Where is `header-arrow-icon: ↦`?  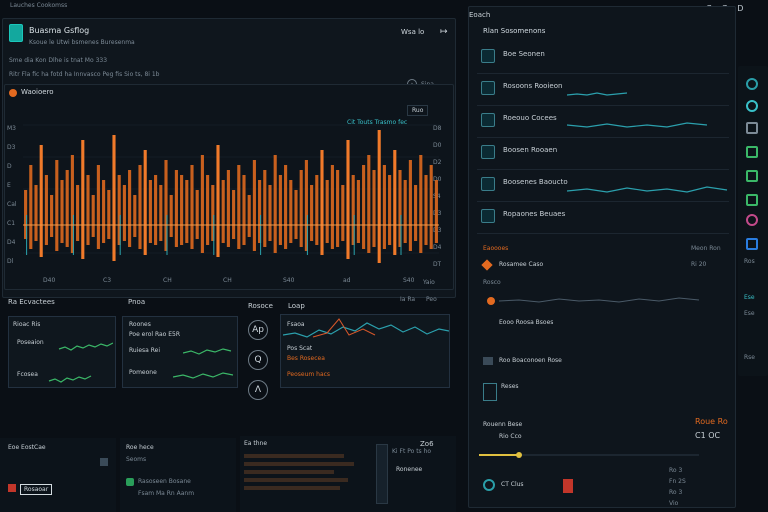 header-arrow-icon: ↦ is located at coordinates (444, 32).